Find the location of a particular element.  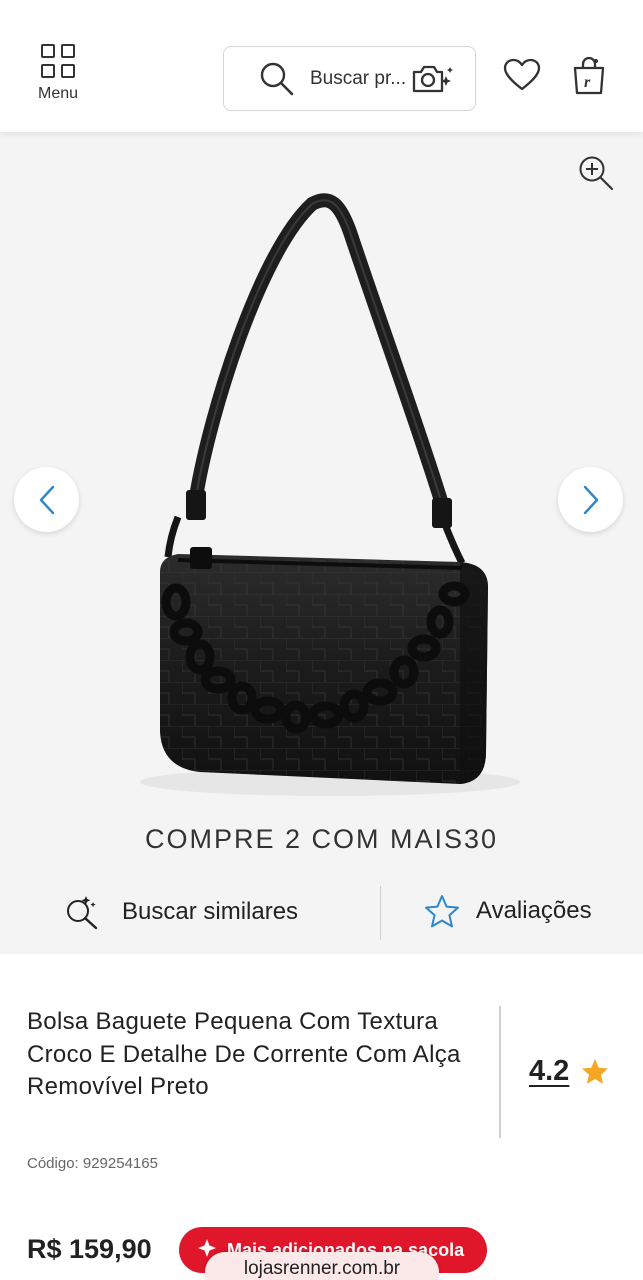

product-code: Código: 929254165 is located at coordinates (92, 1163).